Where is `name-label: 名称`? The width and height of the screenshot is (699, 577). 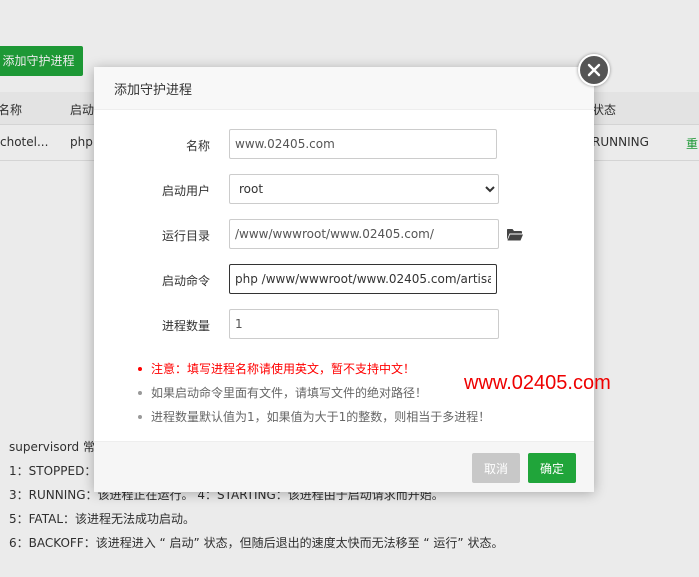 name-label: 名称 is located at coordinates (197, 146).